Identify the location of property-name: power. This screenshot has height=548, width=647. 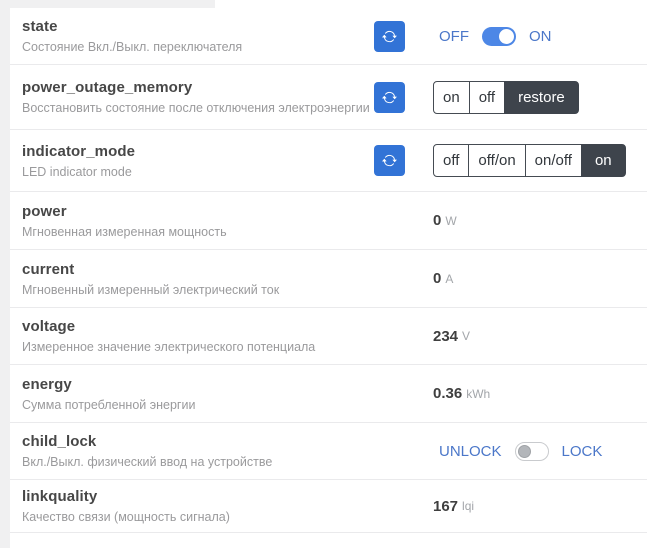
(44, 211).